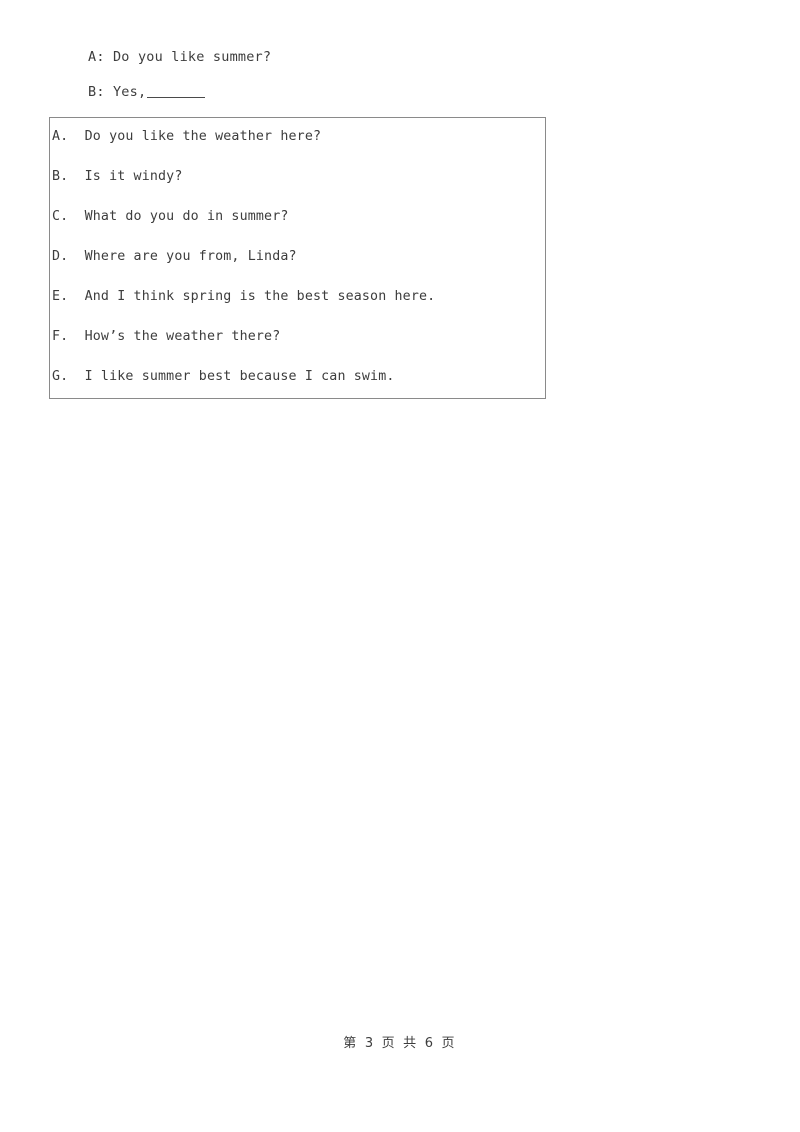 Image resolution: width=800 pixels, height=1132 pixels. Describe the element at coordinates (176, 97) in the screenshot. I see `answer-blank` at that location.